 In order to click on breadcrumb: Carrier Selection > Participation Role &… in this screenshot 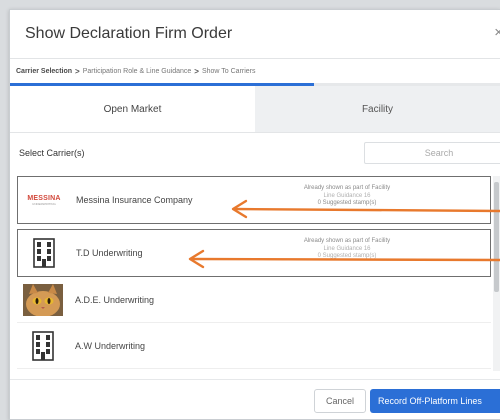, I will do `click(255, 71)`.